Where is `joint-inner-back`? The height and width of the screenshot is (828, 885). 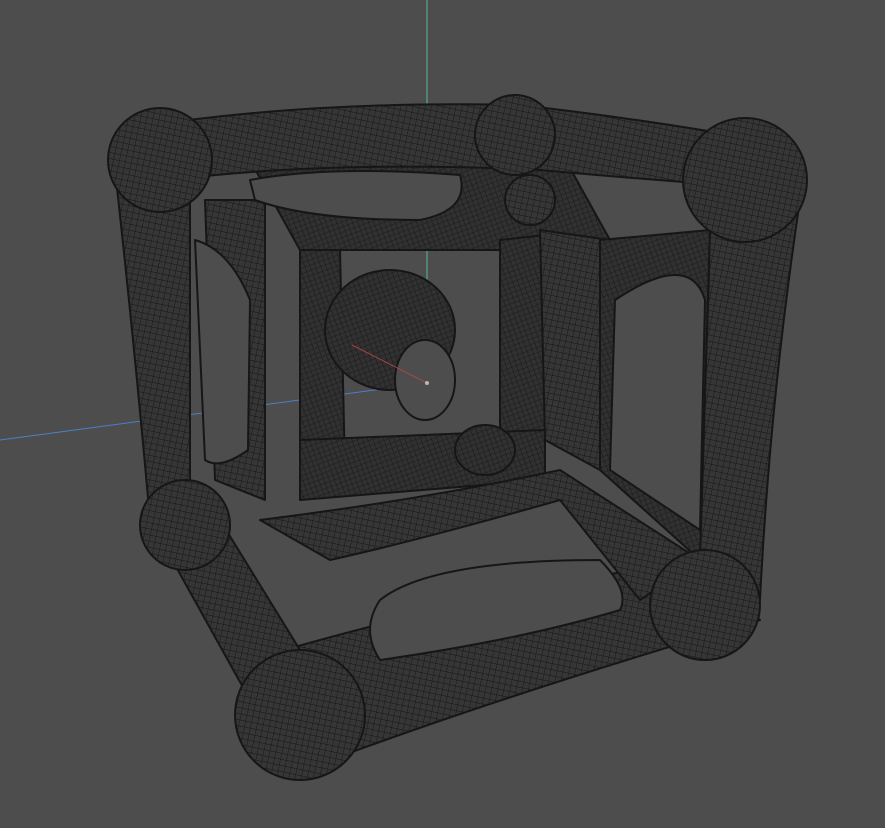 joint-inner-back is located at coordinates (530, 200).